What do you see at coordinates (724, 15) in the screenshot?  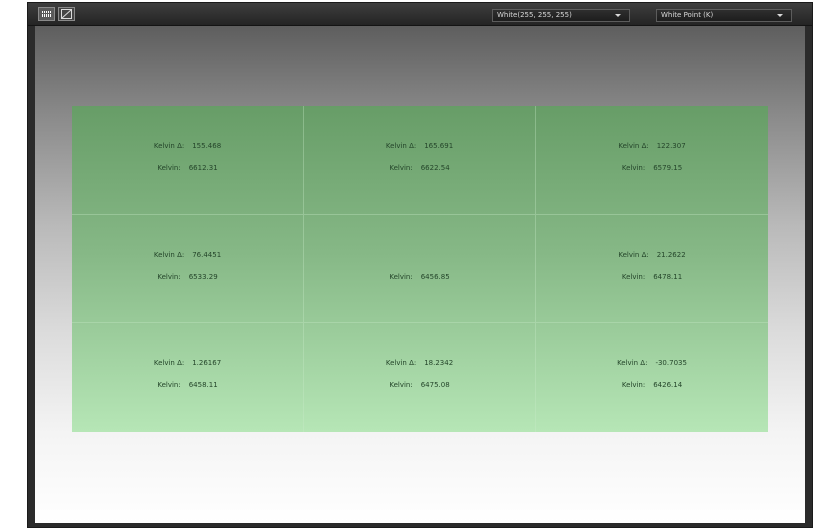 I see `measurement-mode-select: White Point (K)` at bounding box center [724, 15].